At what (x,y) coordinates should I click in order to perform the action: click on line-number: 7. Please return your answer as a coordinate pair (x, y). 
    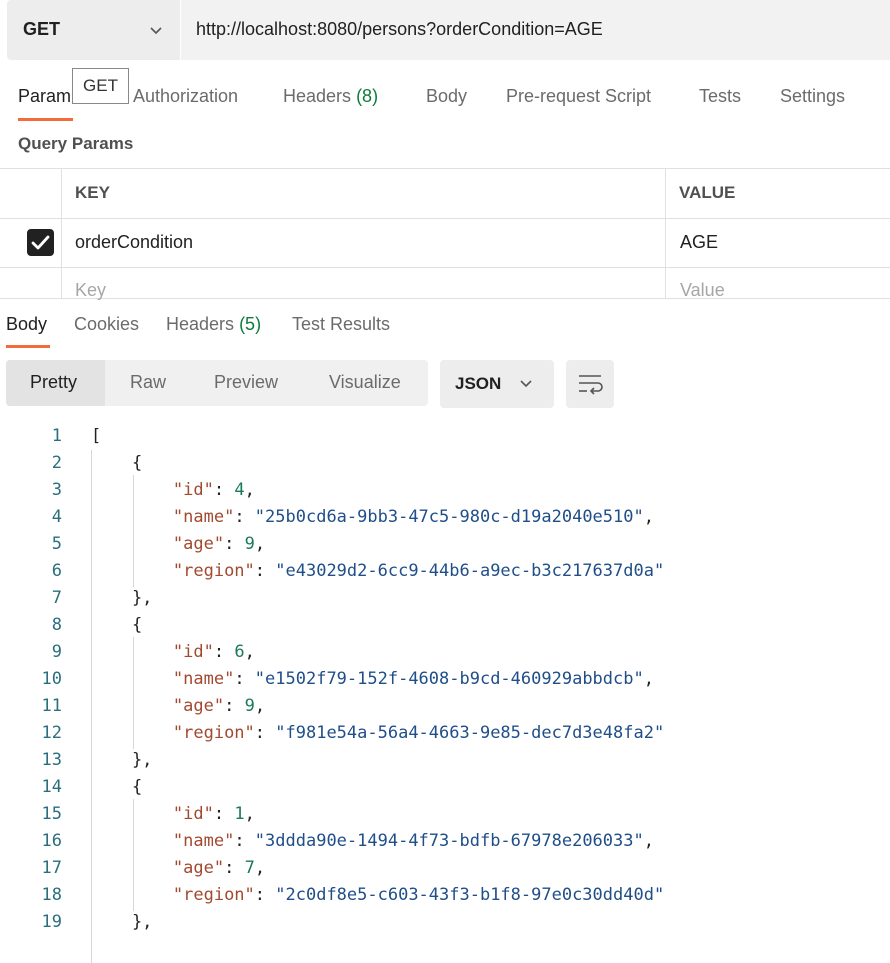
    Looking at the image, I should click on (56, 598).